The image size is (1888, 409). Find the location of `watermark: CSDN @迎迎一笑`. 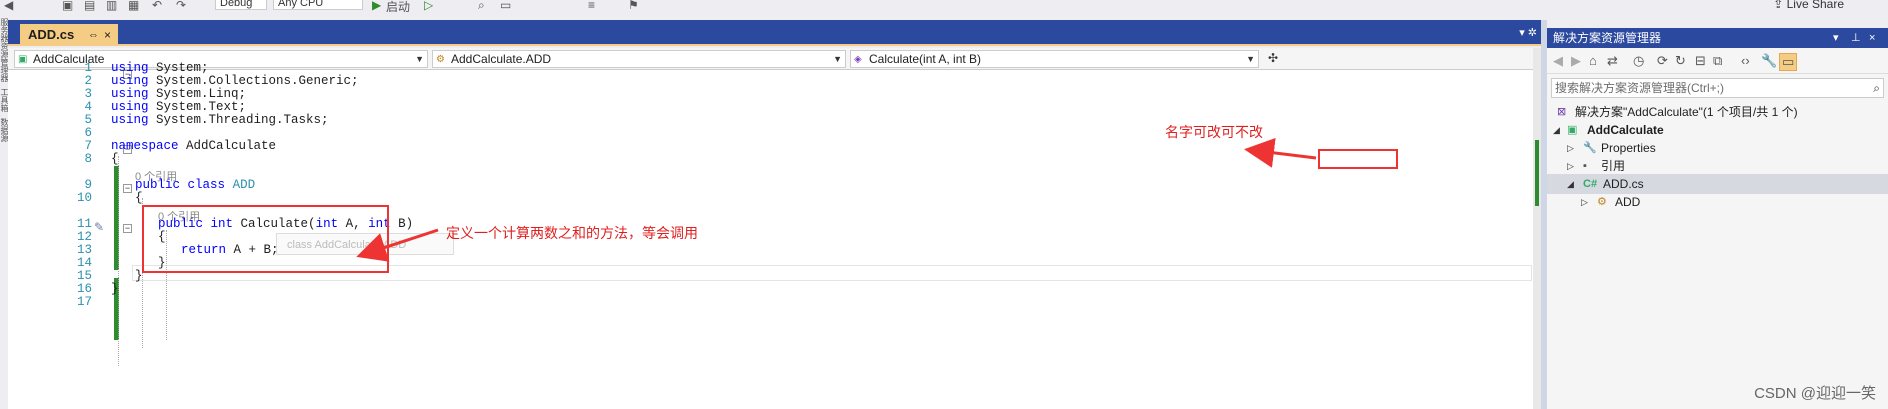

watermark: CSDN @迎迎一笑 is located at coordinates (1815, 393).